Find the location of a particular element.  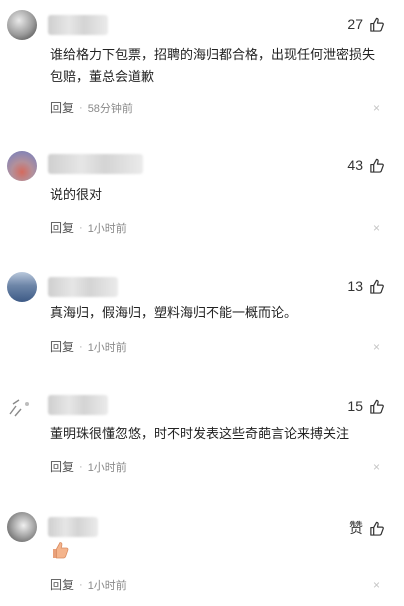

like-button: 13 is located at coordinates (365, 286).